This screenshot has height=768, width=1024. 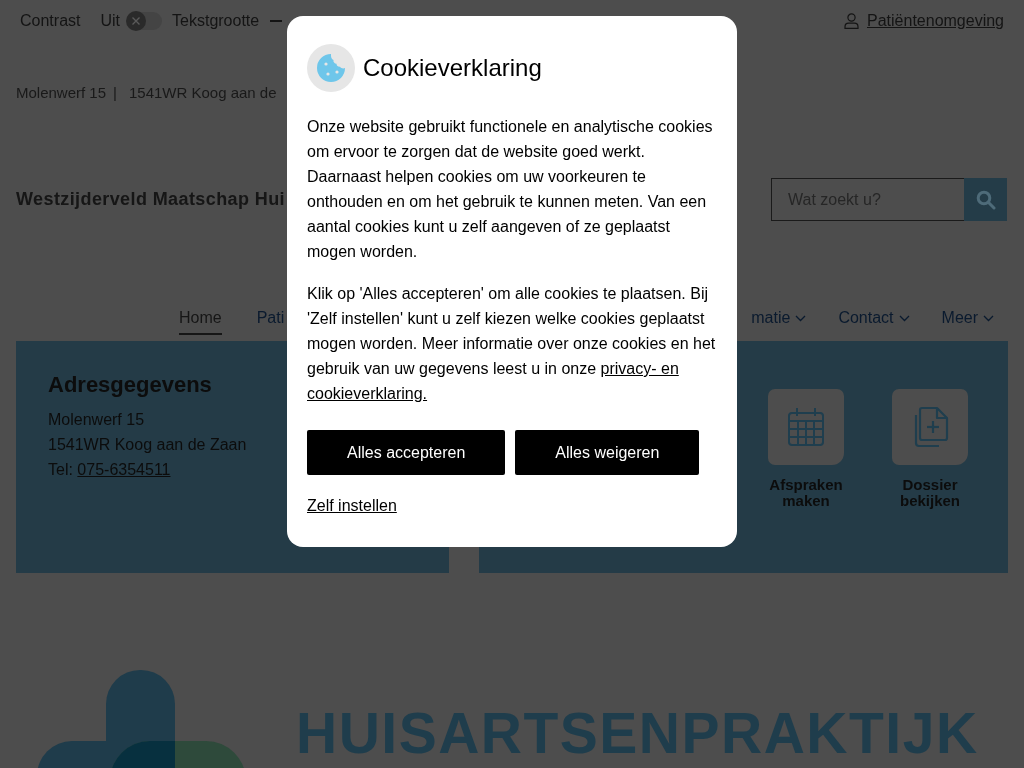 I want to click on search-button, so click(x=985, y=199).